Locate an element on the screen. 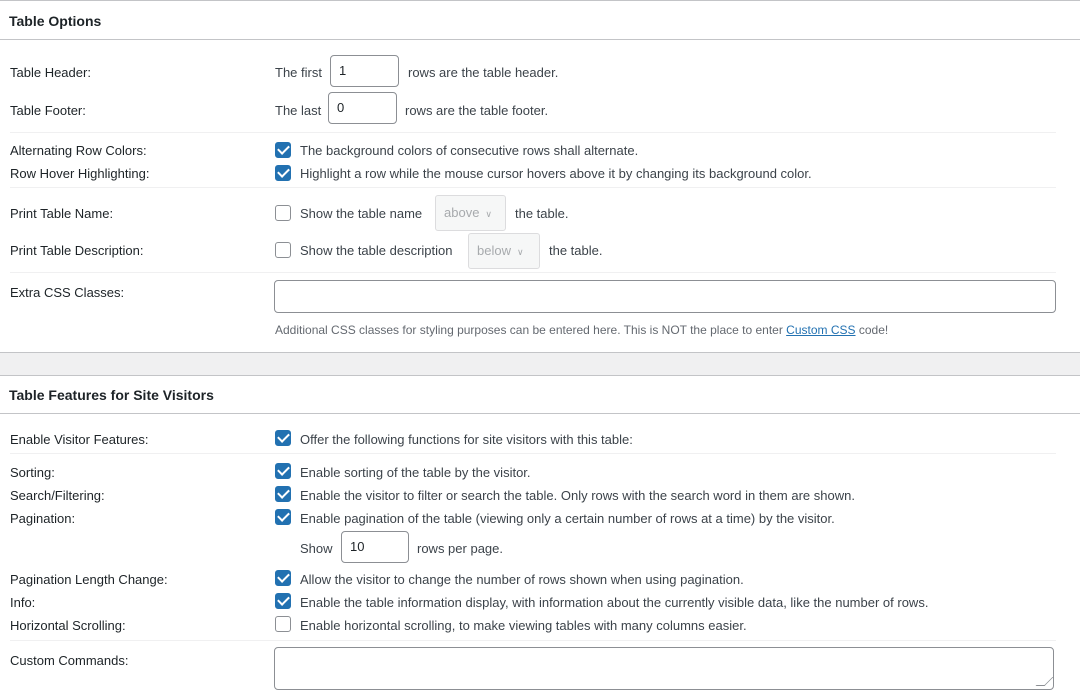 This screenshot has height=698, width=1080. extra-css-classes-label: Extra CSS Classes: is located at coordinates (67, 292).